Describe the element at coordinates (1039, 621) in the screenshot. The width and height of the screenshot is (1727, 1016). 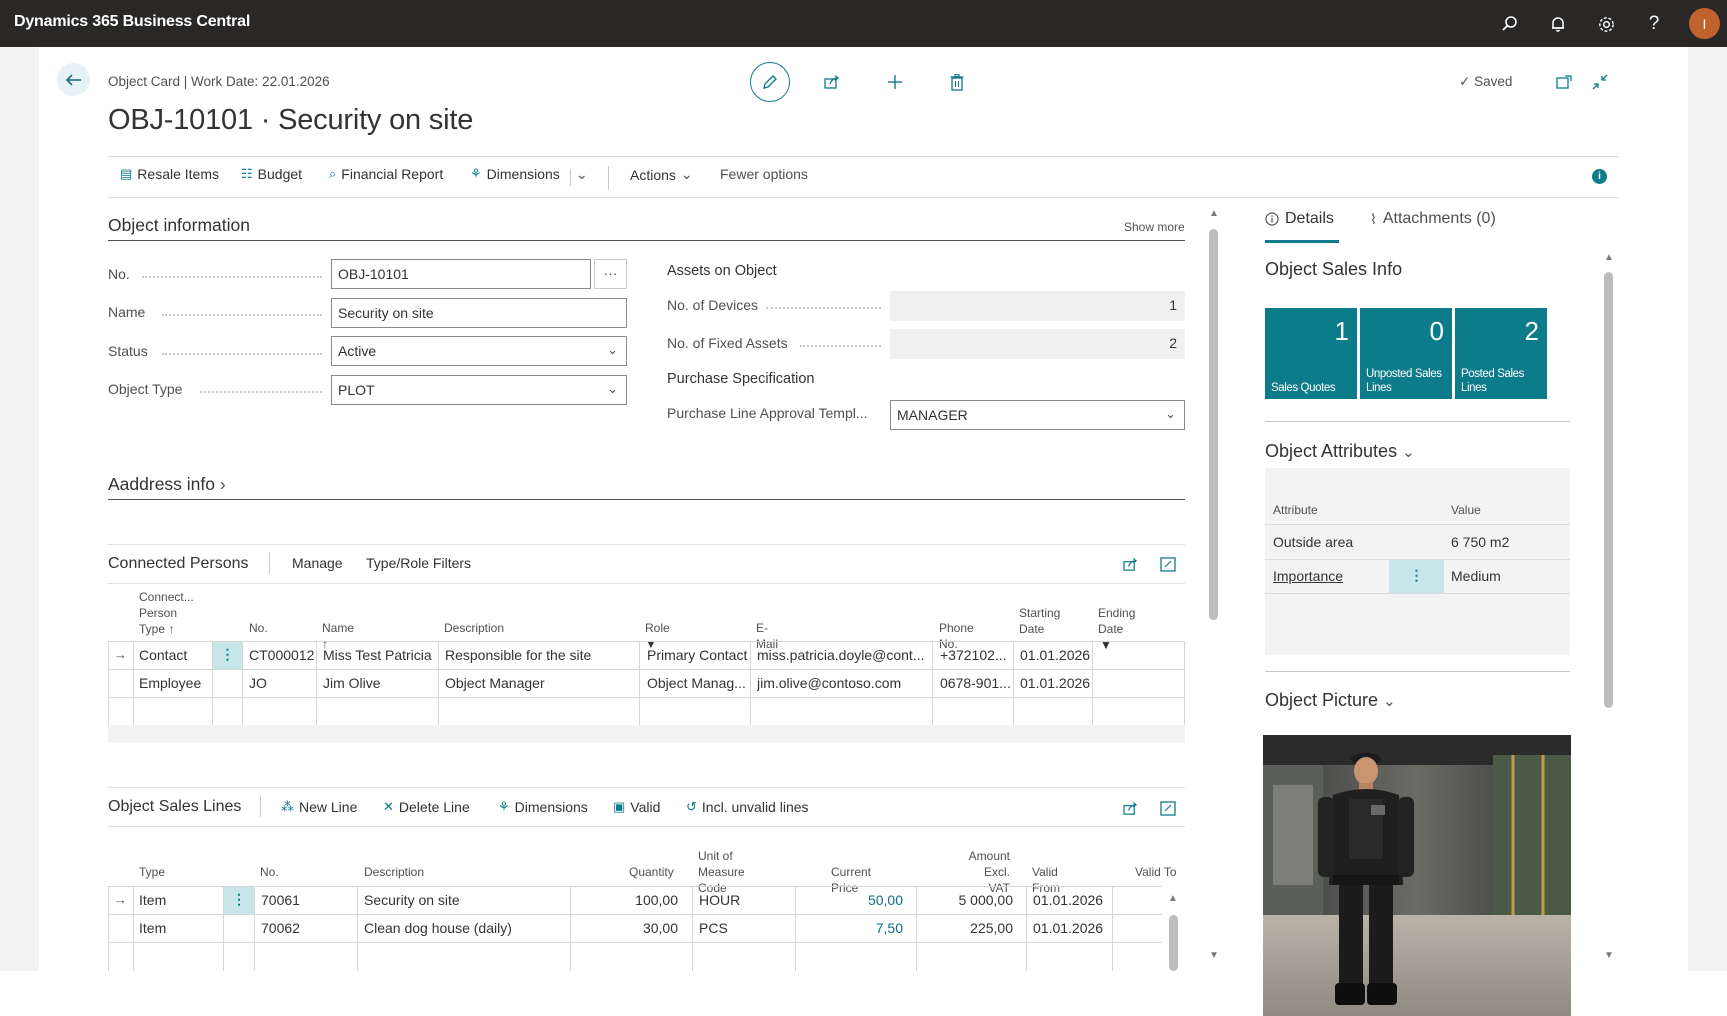
I see `col-header-starting-date: Starting Date` at that location.